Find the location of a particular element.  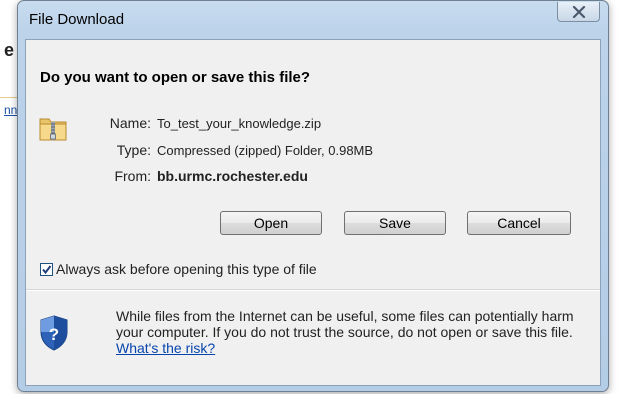

zip-folder-icon is located at coordinates (53, 129).